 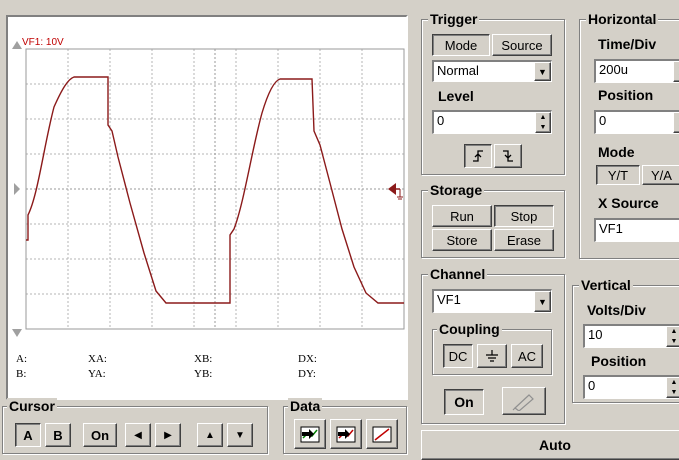 I want to click on export-chart-icon, so click(x=310, y=434).